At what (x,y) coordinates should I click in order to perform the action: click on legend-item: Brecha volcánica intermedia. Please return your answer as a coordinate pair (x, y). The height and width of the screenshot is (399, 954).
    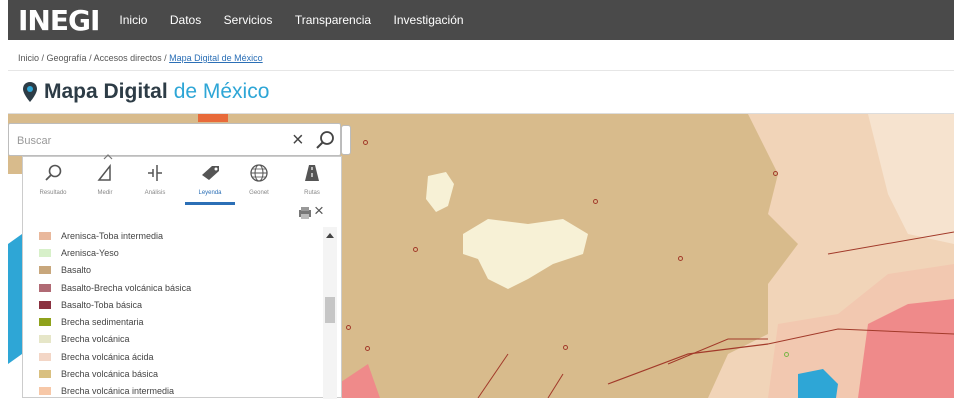
    Looking at the image, I should click on (173, 391).